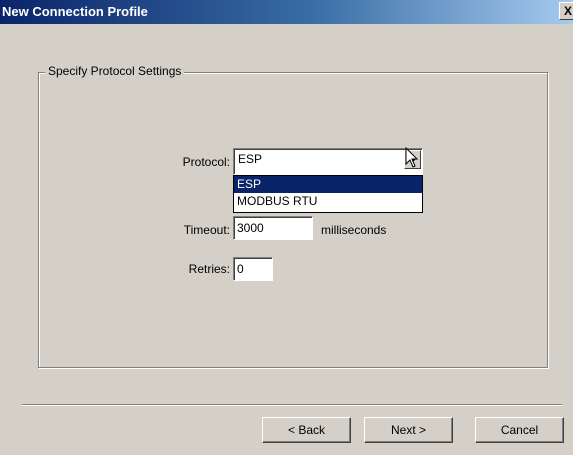 The height and width of the screenshot is (455, 573). Describe the element at coordinates (566, 11) in the screenshot. I see `close-button: X` at that location.